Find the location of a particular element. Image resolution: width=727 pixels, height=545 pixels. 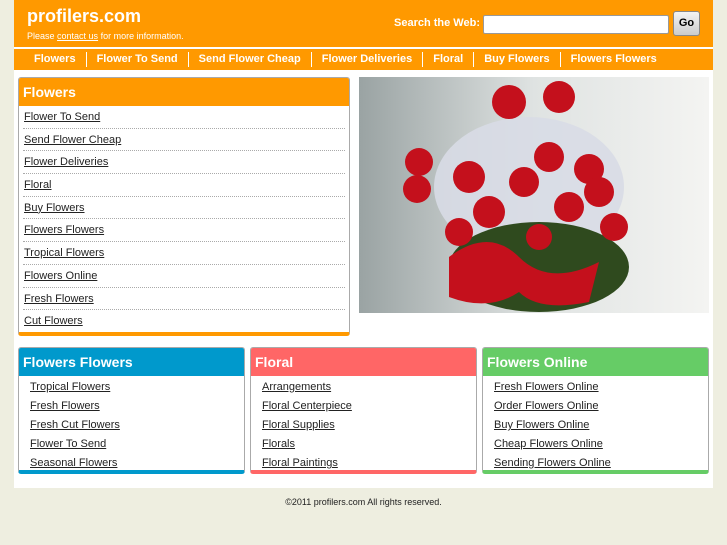

nav-item: Flowers is located at coordinates (55, 59).